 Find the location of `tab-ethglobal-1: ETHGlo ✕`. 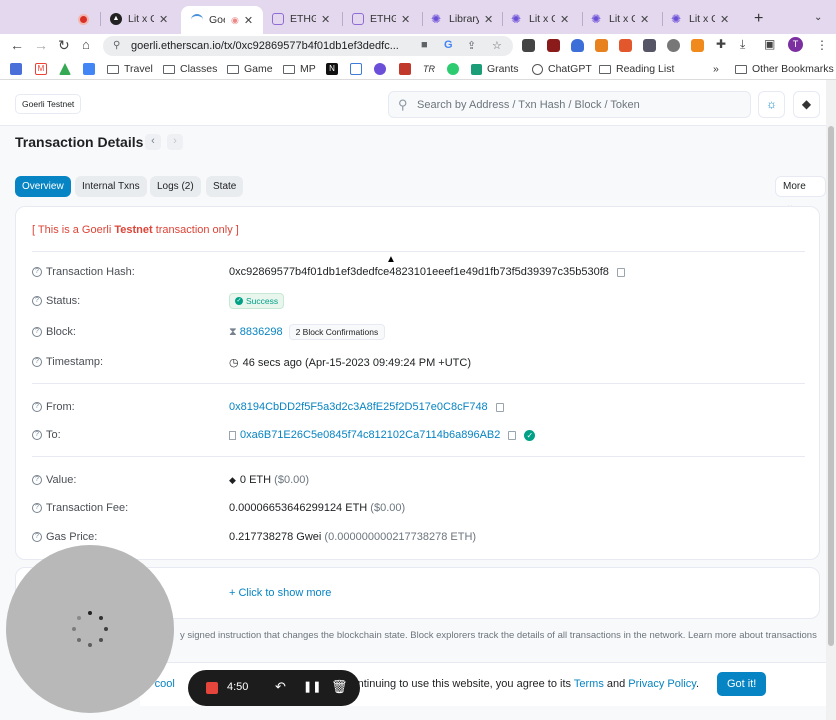

tab-ethglobal-1: ETHGlo ✕ is located at coordinates (301, 19).